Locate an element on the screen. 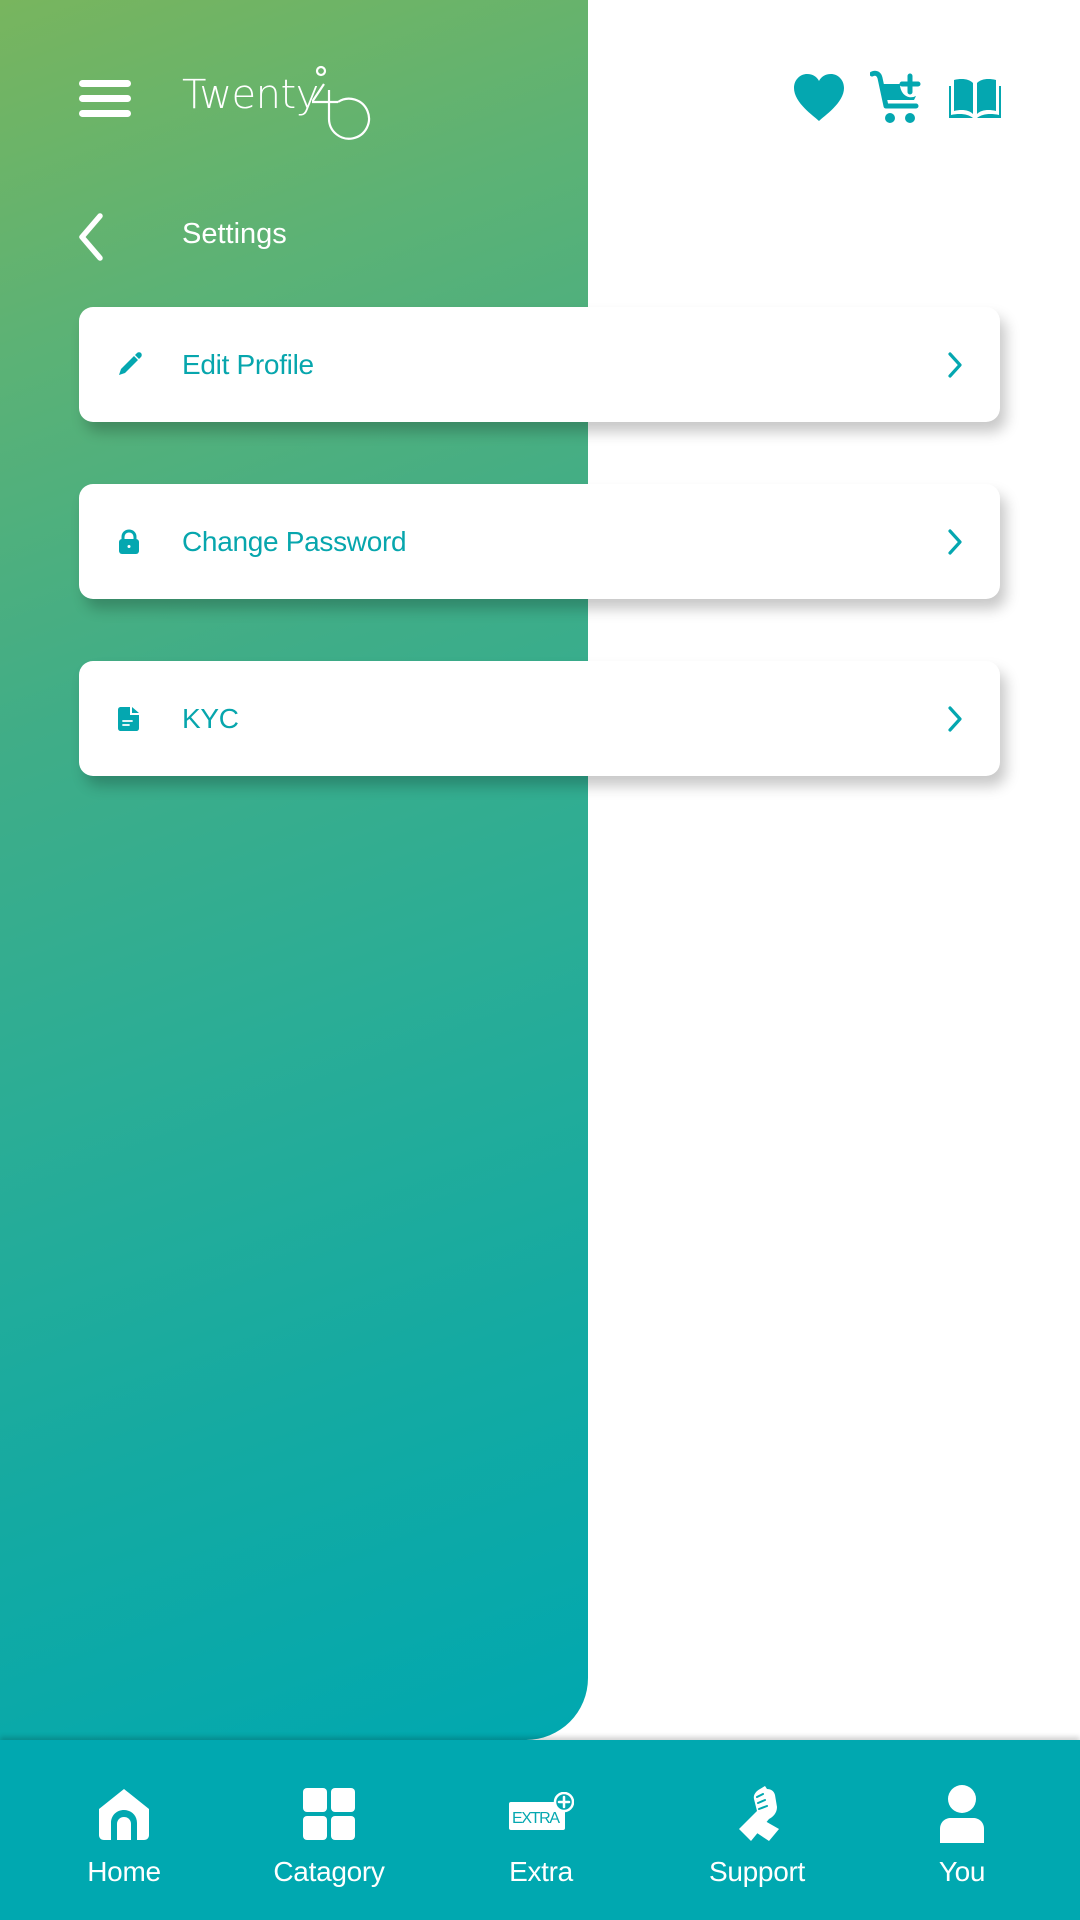 This screenshot has height=1920, width=1080. nav-label: You is located at coordinates (962, 1871).